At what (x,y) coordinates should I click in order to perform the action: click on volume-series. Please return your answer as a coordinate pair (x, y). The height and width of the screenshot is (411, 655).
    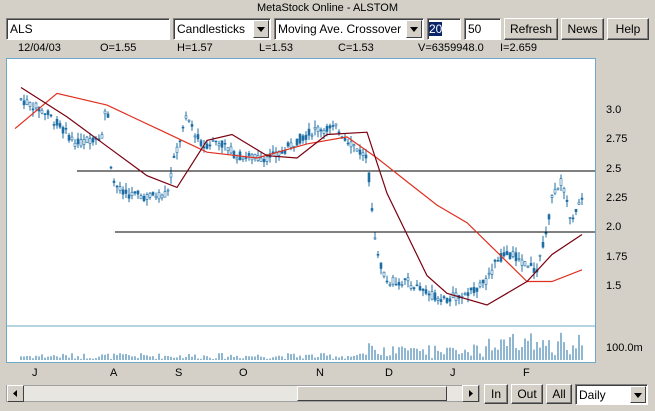
    Looking at the image, I should click on (301, 346).